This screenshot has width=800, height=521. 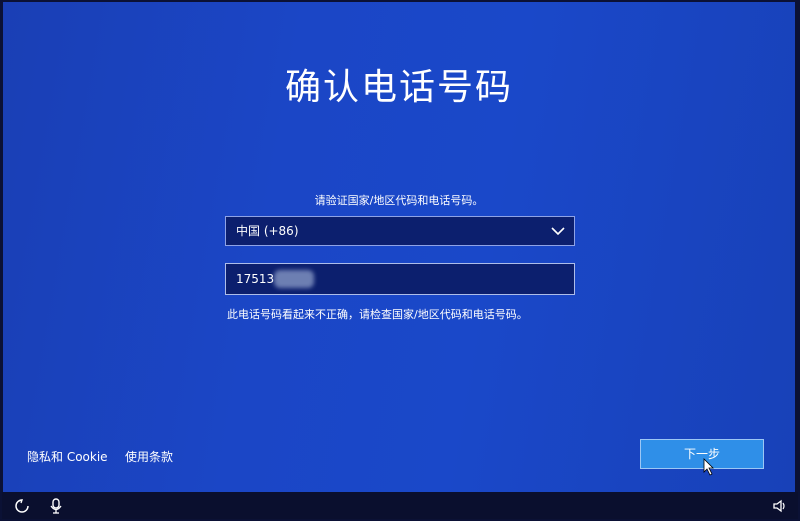 I want to click on chevron-down-icon, so click(x=558, y=231).